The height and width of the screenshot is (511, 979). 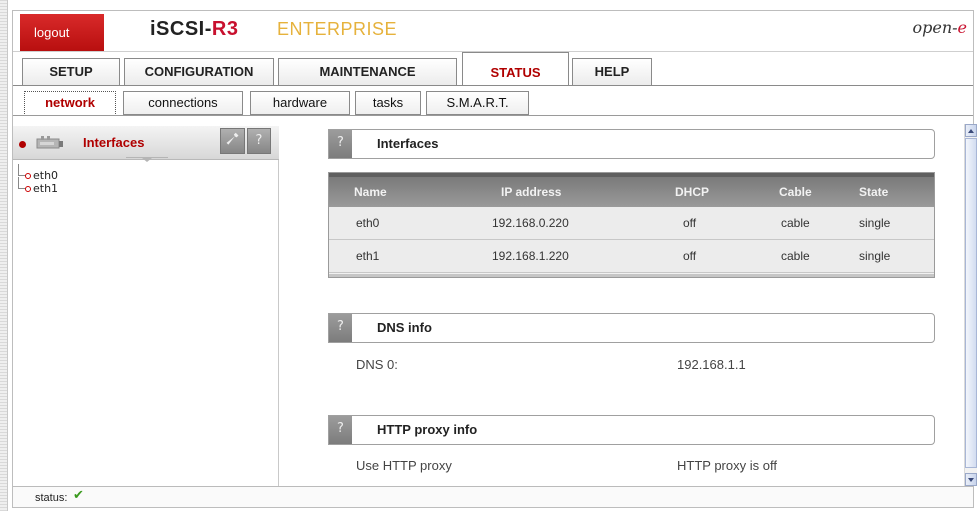 I want to click on column-header: State, so click(x=874, y=192).